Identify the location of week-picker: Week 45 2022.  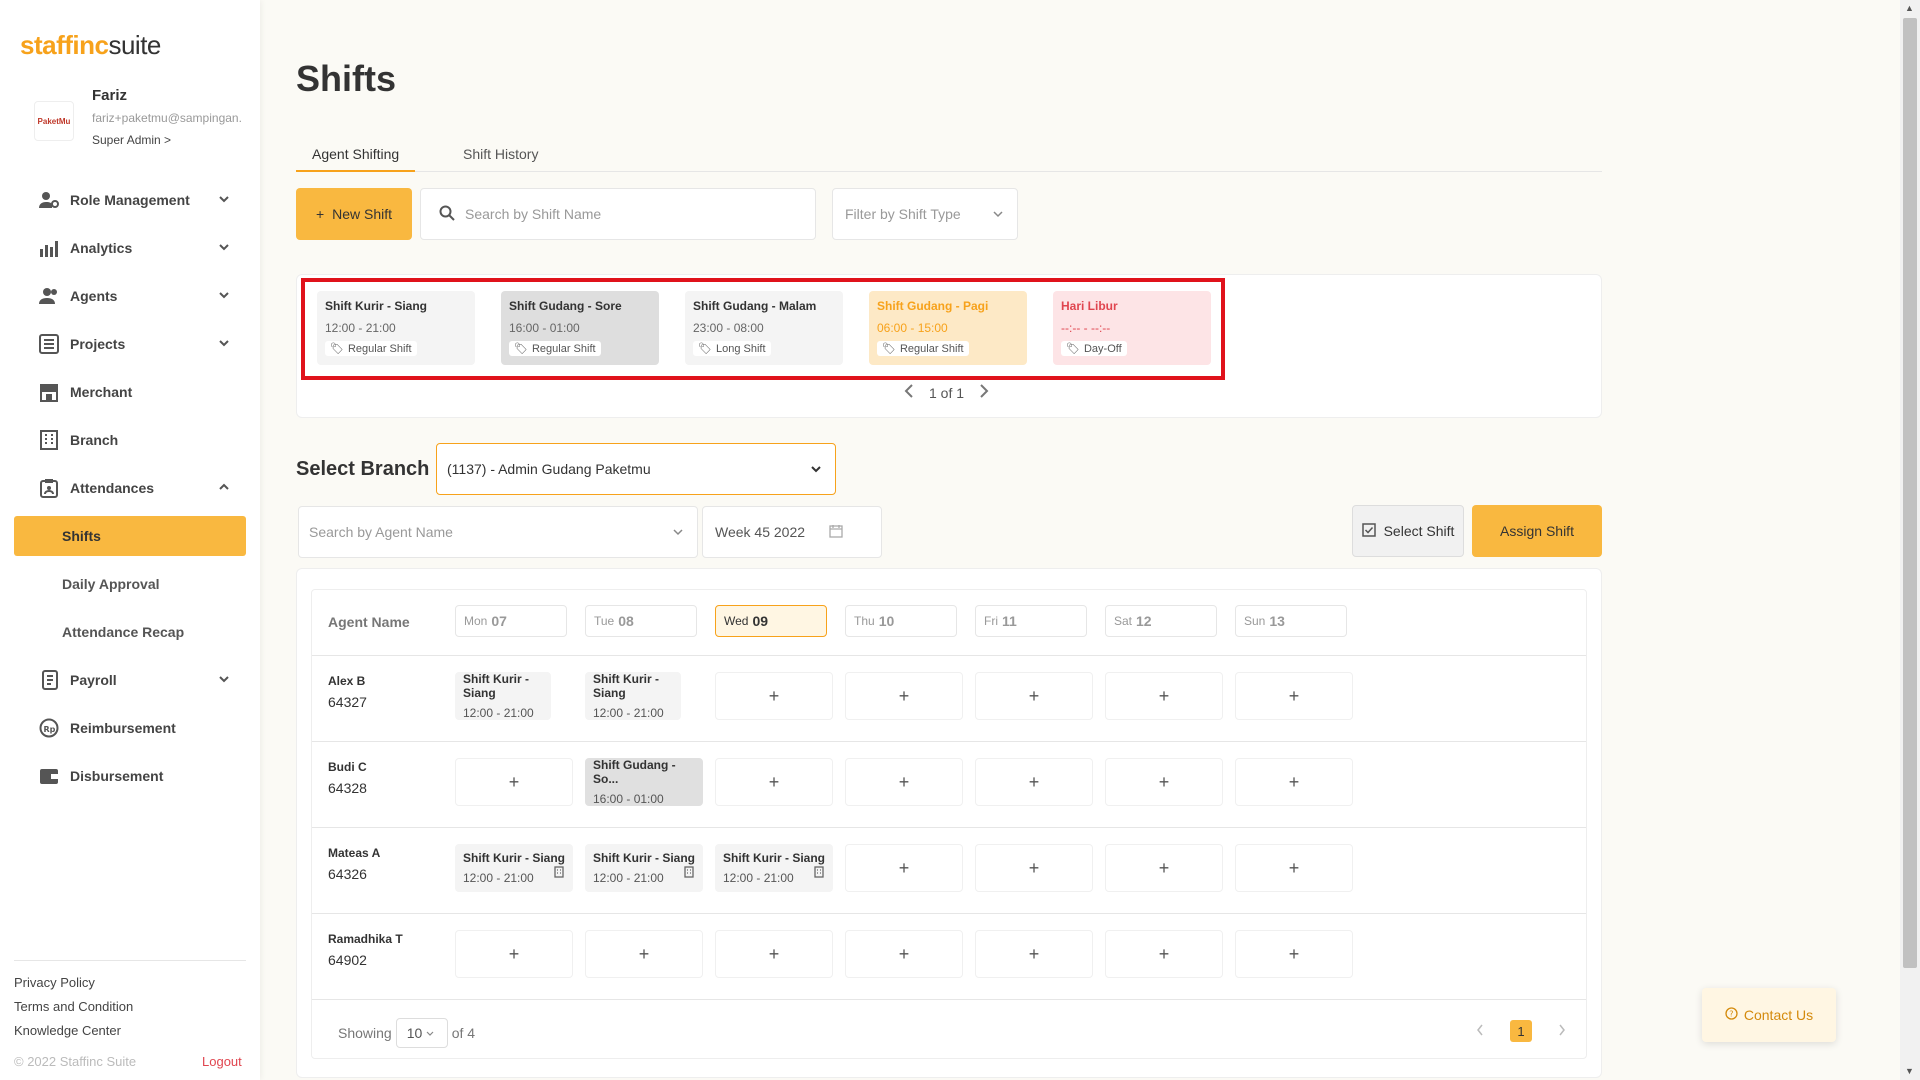
(792, 532).